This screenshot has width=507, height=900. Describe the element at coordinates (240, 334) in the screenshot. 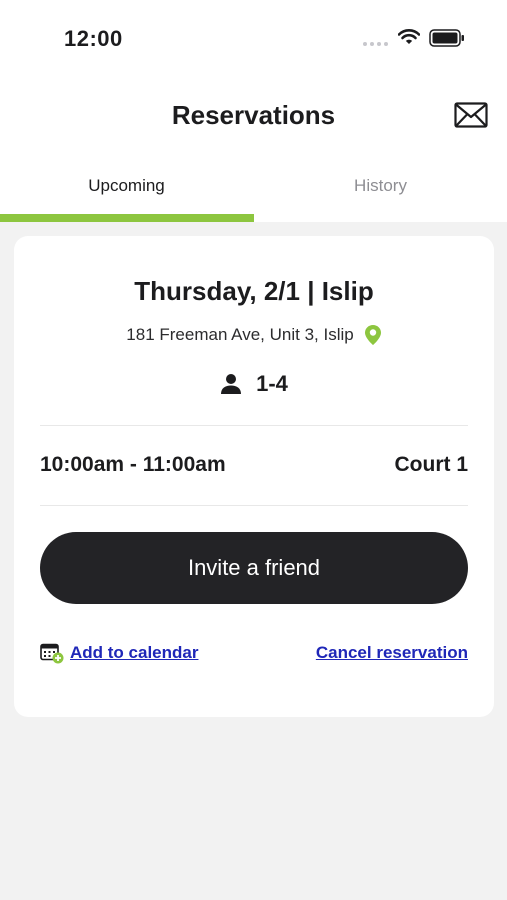

I see `address-text: 181 Freeman Ave, Unit 3, Islip` at that location.